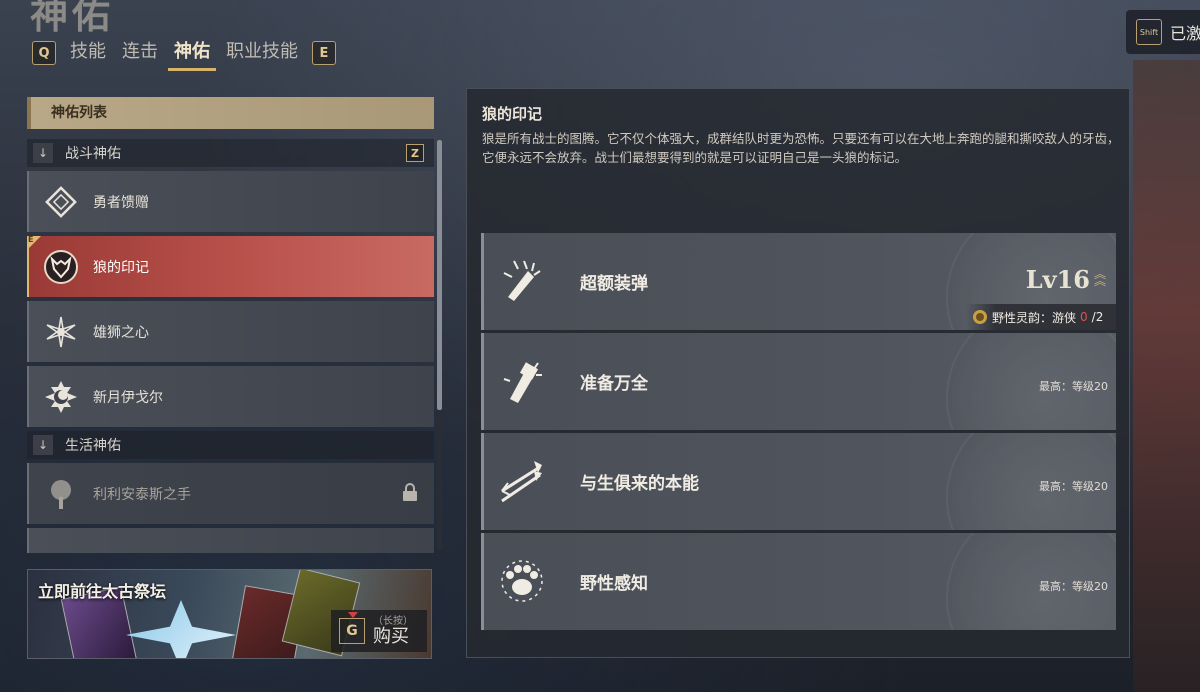 The height and width of the screenshot is (692, 1200). I want to click on list-item-wolf-mark: E 狼的印记, so click(230, 266).